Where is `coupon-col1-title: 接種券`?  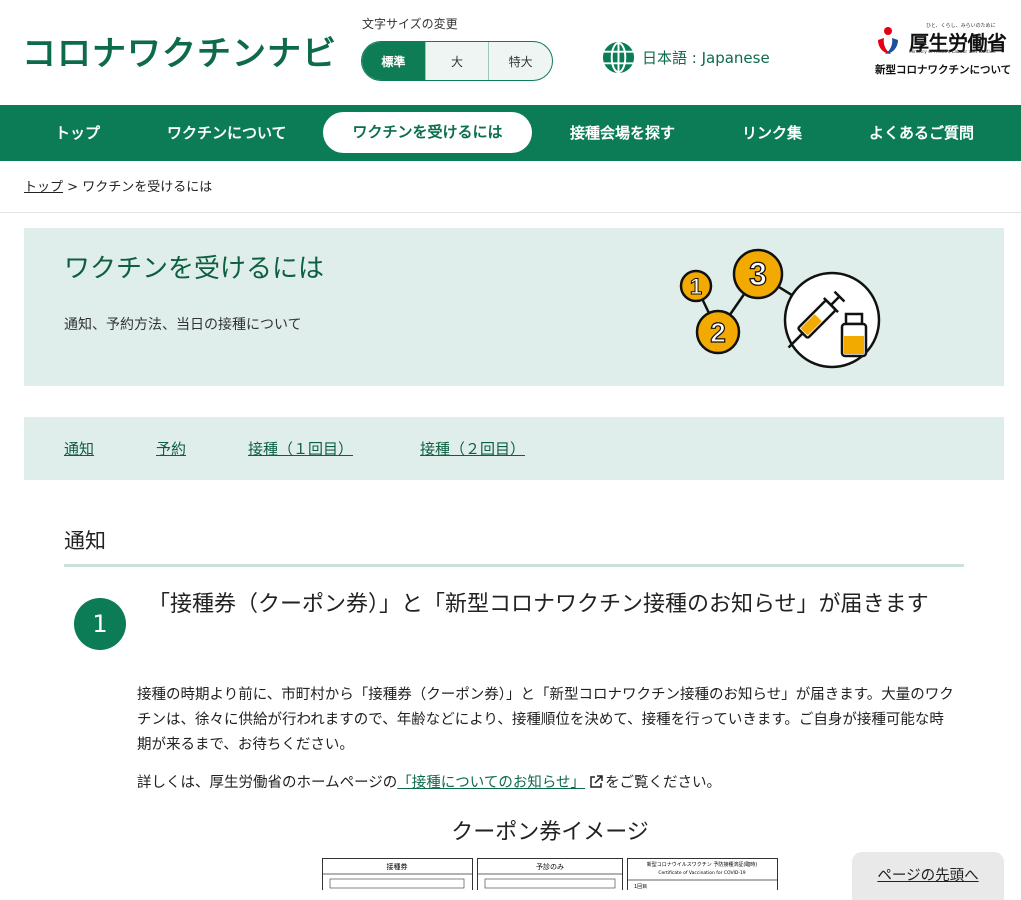 coupon-col1-title: 接種券 is located at coordinates (397, 866).